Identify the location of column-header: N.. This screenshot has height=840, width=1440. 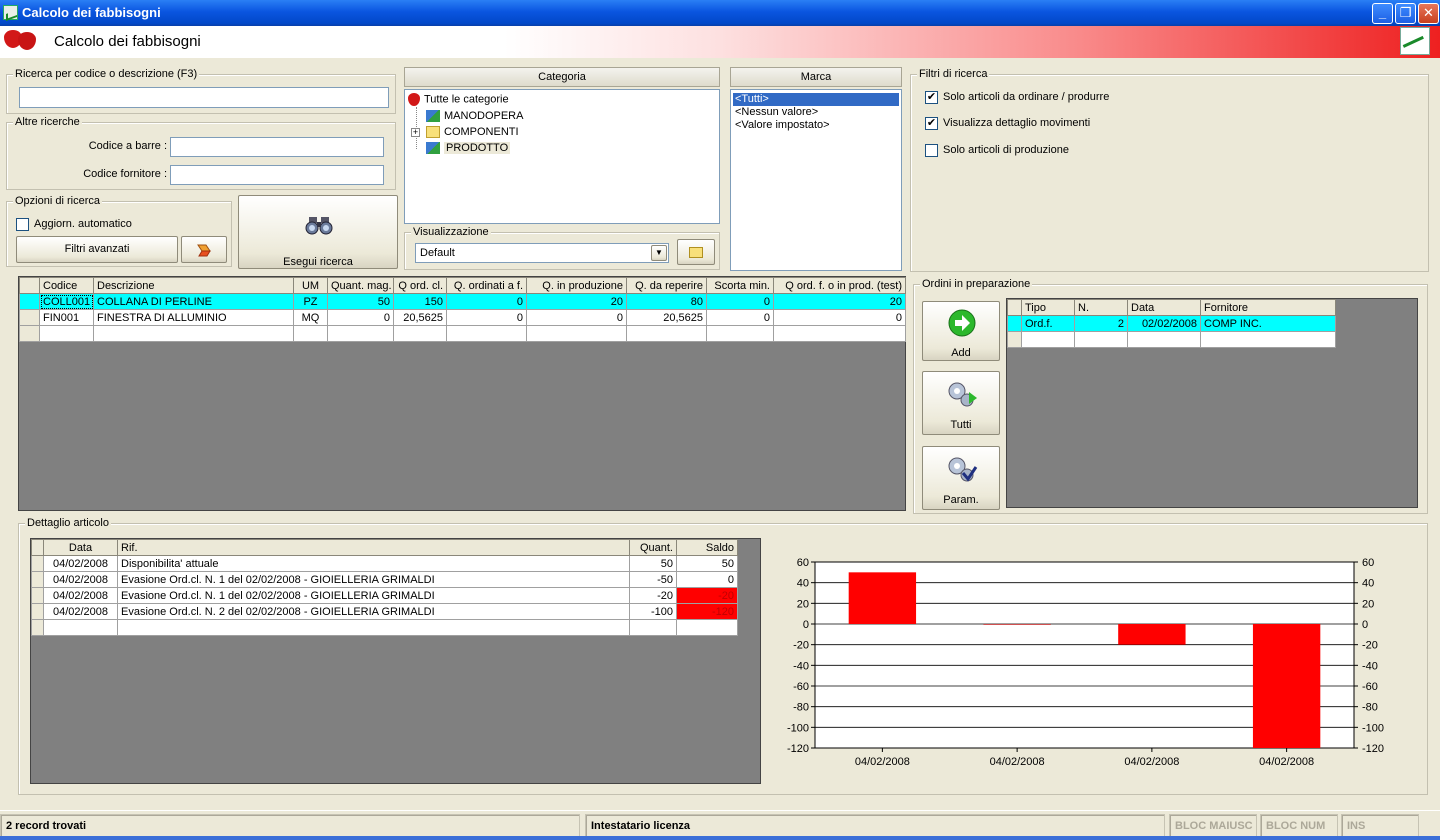
(1101, 307).